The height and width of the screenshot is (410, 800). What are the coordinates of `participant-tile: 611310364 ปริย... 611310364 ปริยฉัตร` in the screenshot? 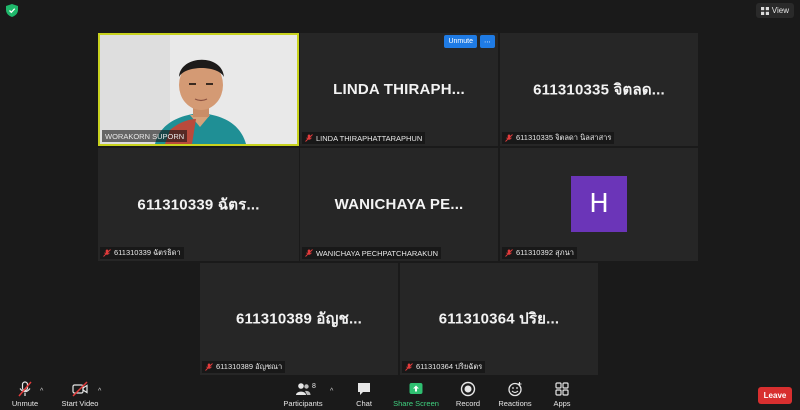 It's located at (499, 319).